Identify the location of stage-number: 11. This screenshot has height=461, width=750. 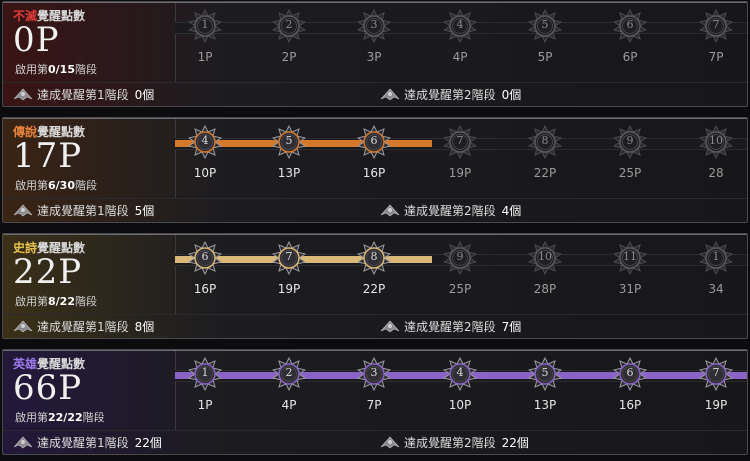
(630, 256).